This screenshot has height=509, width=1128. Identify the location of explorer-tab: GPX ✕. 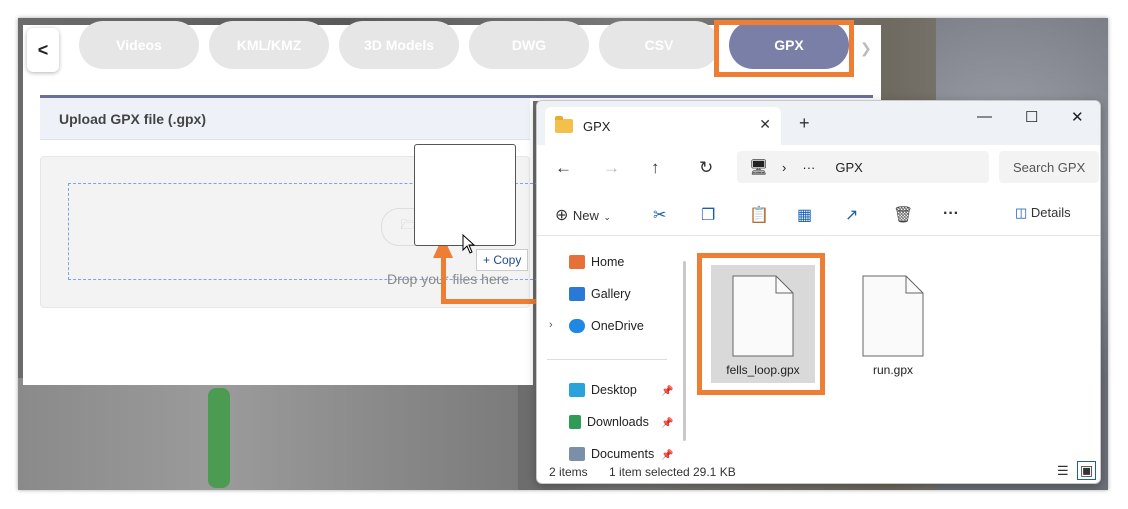
(663, 126).